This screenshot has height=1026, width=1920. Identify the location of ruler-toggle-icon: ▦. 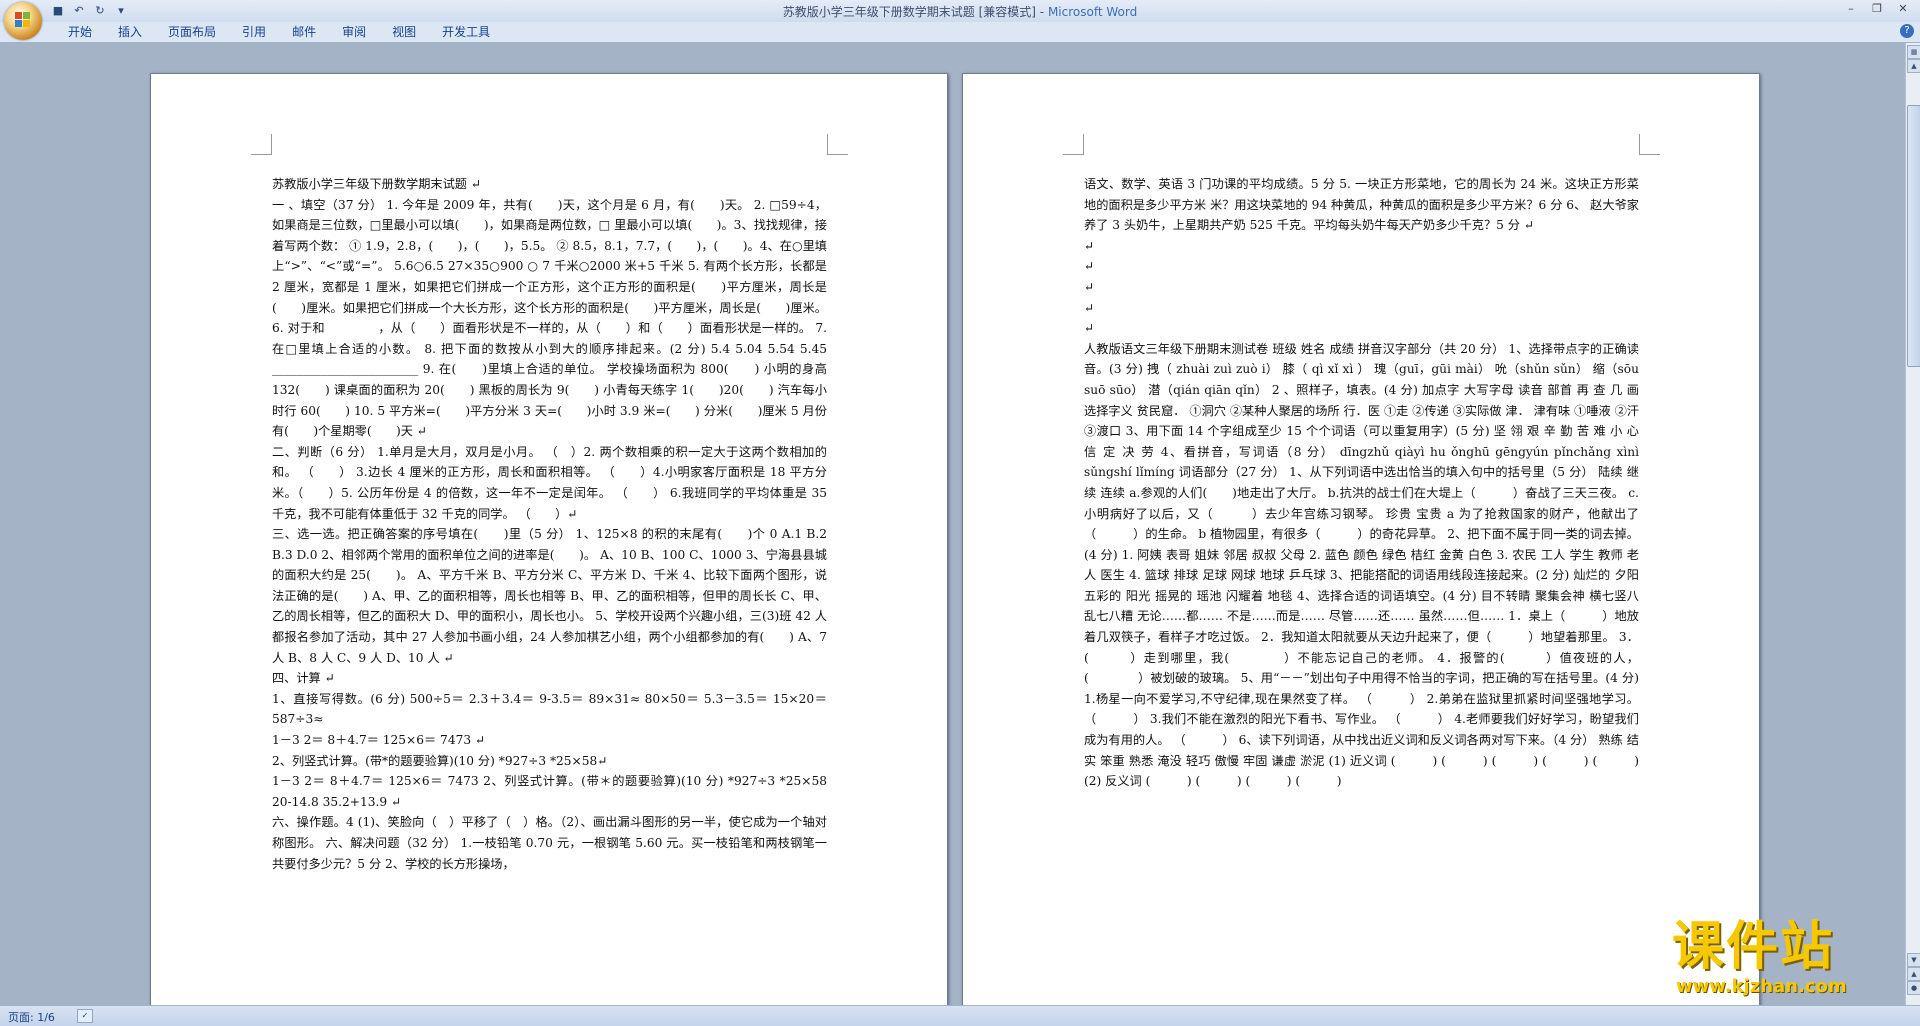
(1913, 52).